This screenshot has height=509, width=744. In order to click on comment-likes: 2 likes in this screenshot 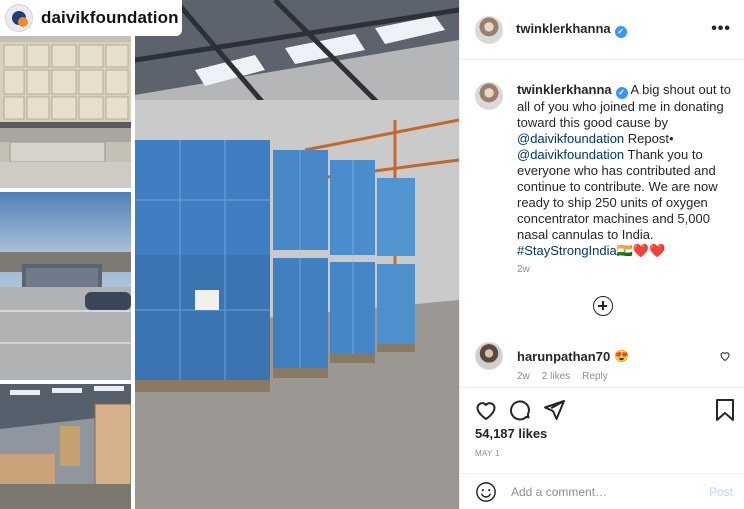, I will do `click(556, 376)`.